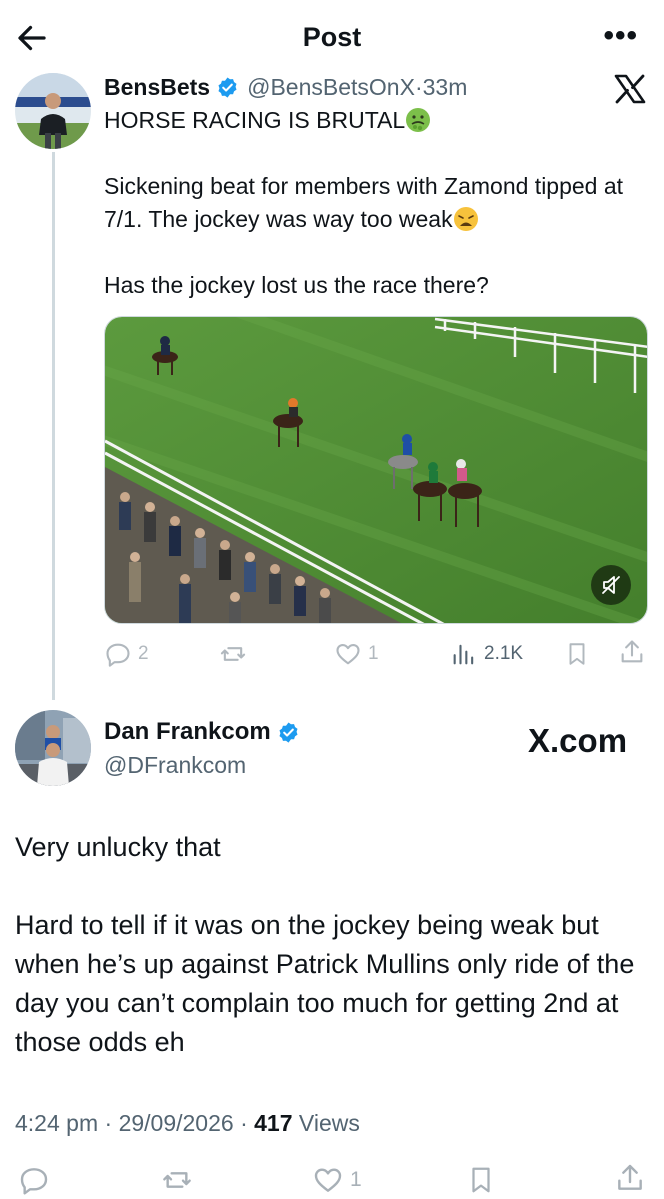 Image resolution: width=664 pixels, height=1199 pixels. Describe the element at coordinates (296, 285) in the screenshot. I see `post-text-line: Has the jockey lost us the race there?` at that location.